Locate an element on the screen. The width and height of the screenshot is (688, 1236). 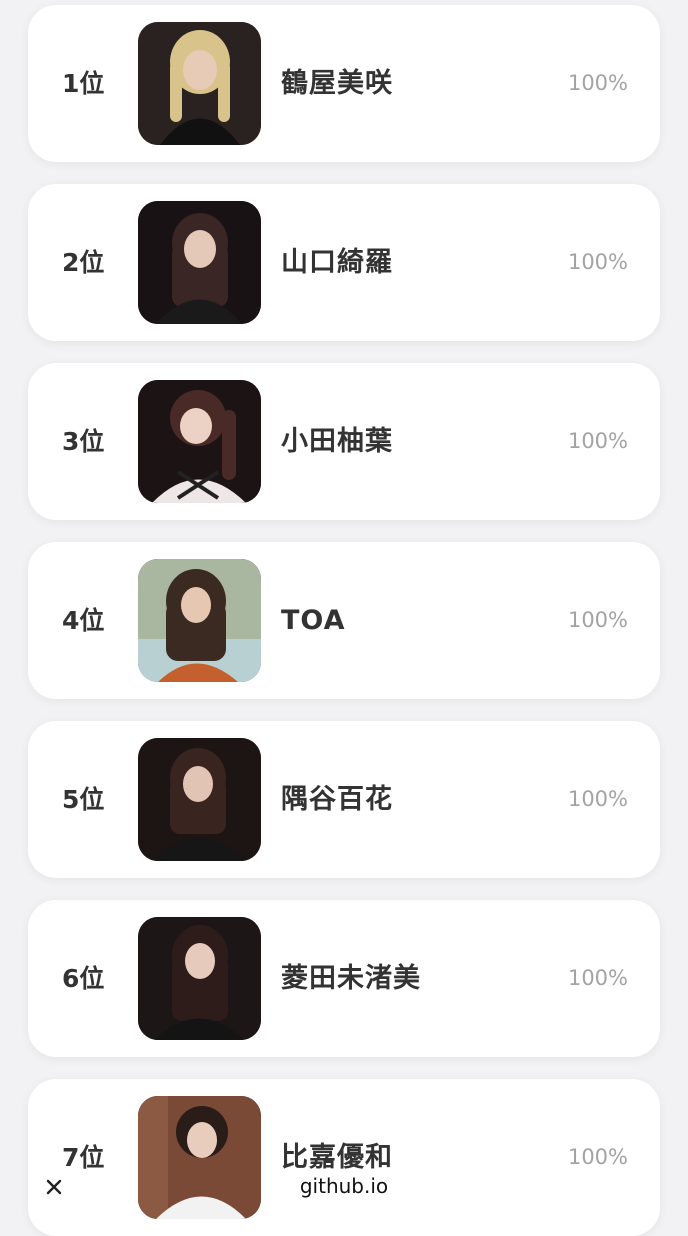
rank-label: 4位 is located at coordinates (83, 620).